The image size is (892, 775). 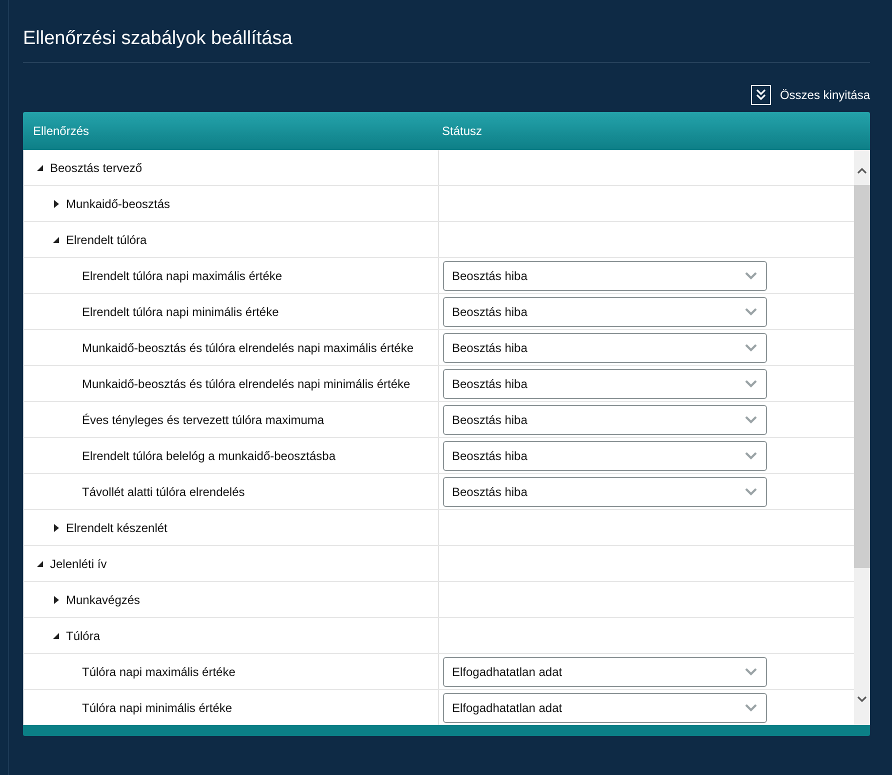 I want to click on rule-name: Munkavégzés, so click(x=103, y=599).